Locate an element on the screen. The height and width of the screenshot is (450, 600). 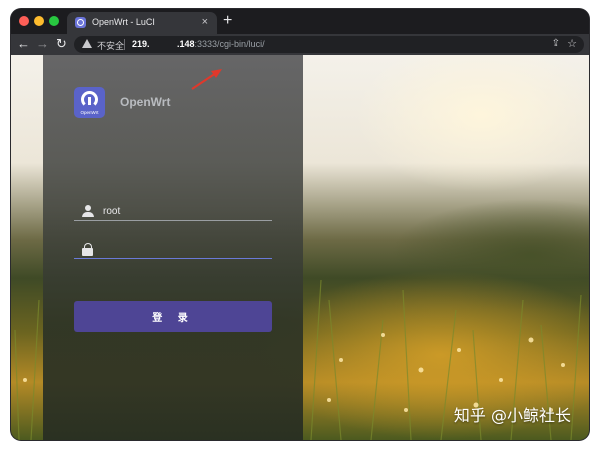
username-field is located at coordinates (173, 212).